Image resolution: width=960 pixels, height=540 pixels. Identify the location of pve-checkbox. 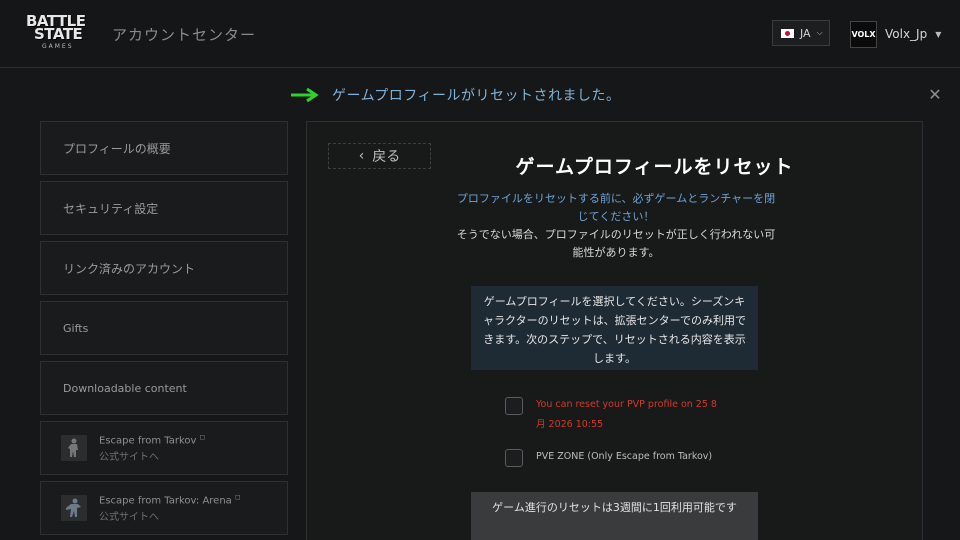
(514, 458).